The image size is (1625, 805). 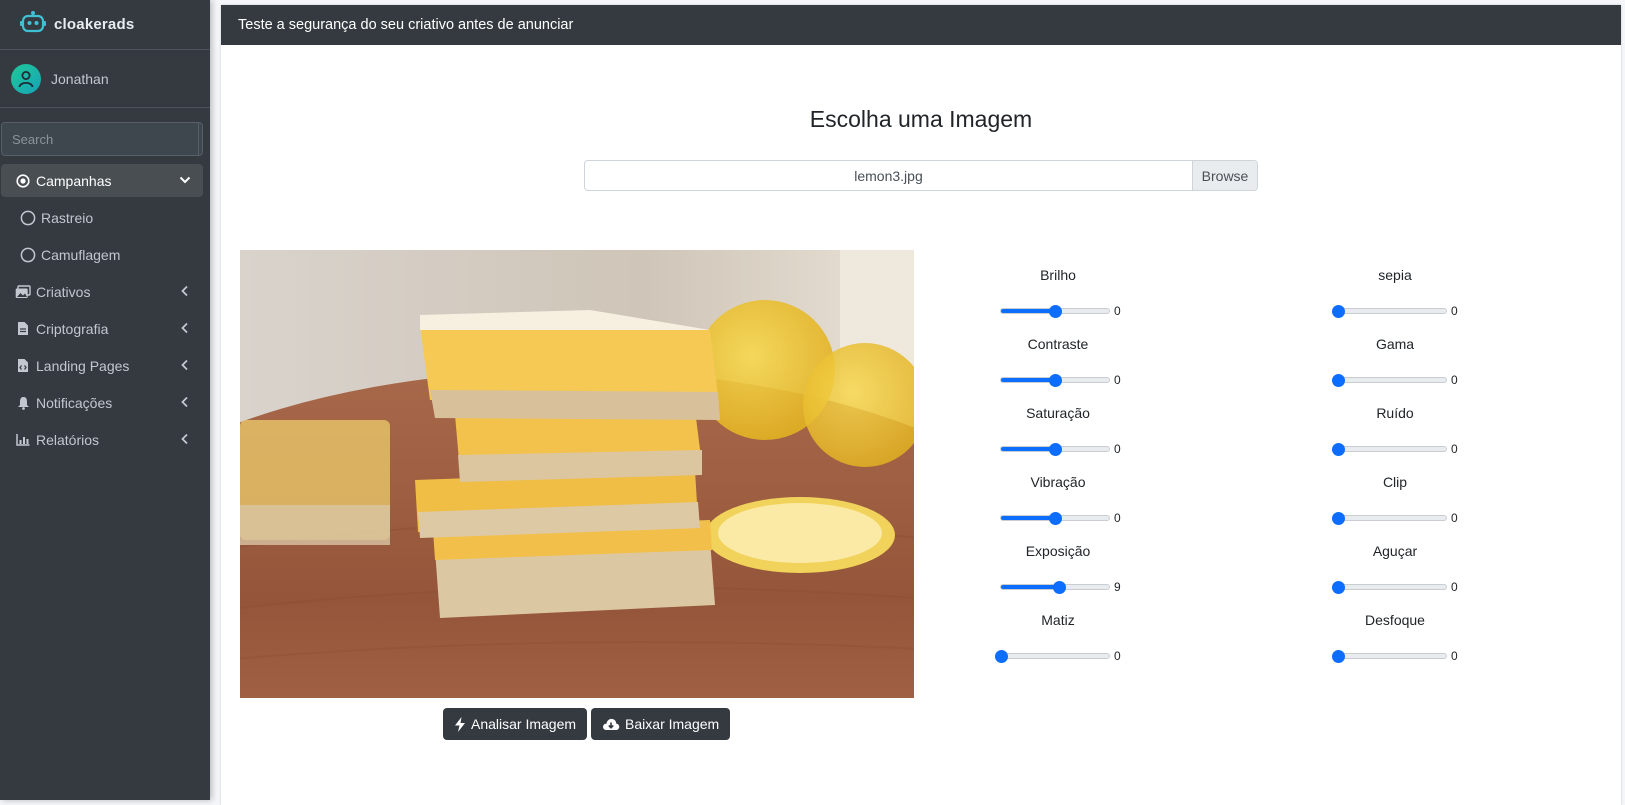 I want to click on user-panel: Jonathan, so click(x=105, y=79).